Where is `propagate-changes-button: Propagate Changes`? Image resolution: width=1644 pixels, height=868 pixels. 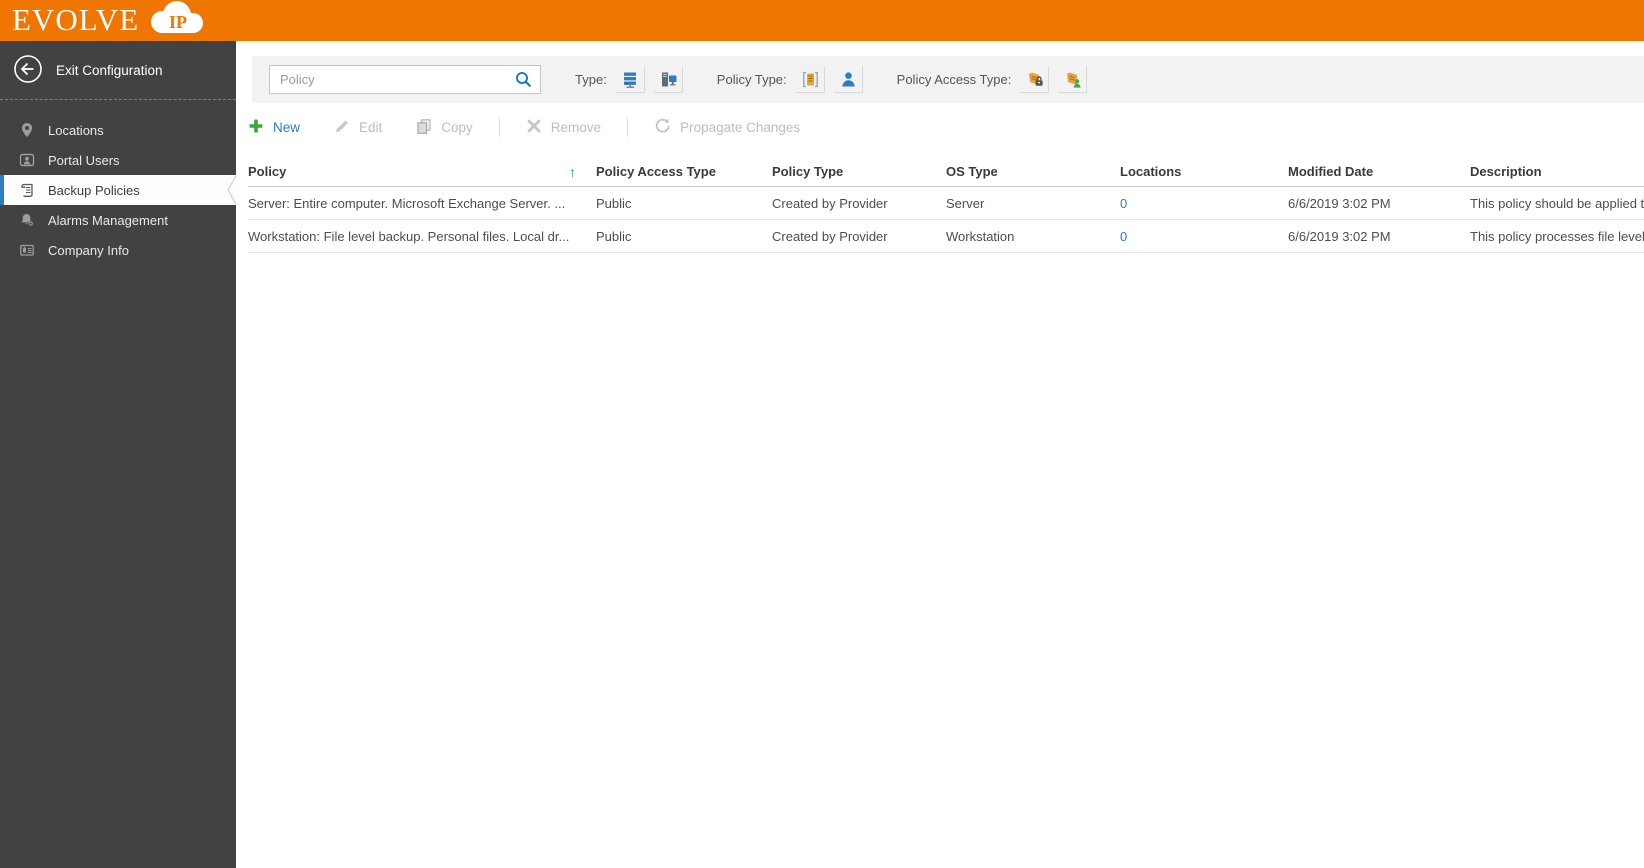
propagate-changes-button: Propagate Changes is located at coordinates (727, 127).